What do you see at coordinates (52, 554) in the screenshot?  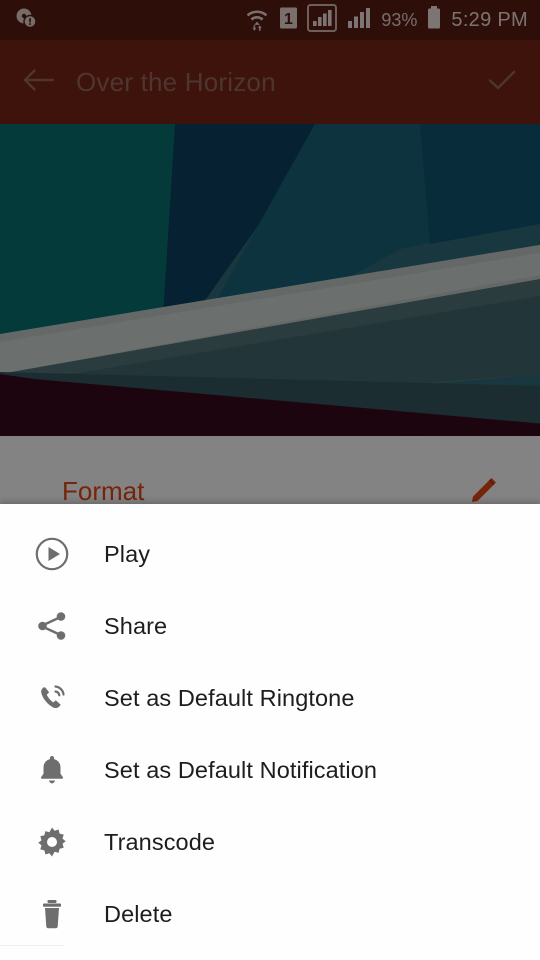 I see `play-circle-icon` at bounding box center [52, 554].